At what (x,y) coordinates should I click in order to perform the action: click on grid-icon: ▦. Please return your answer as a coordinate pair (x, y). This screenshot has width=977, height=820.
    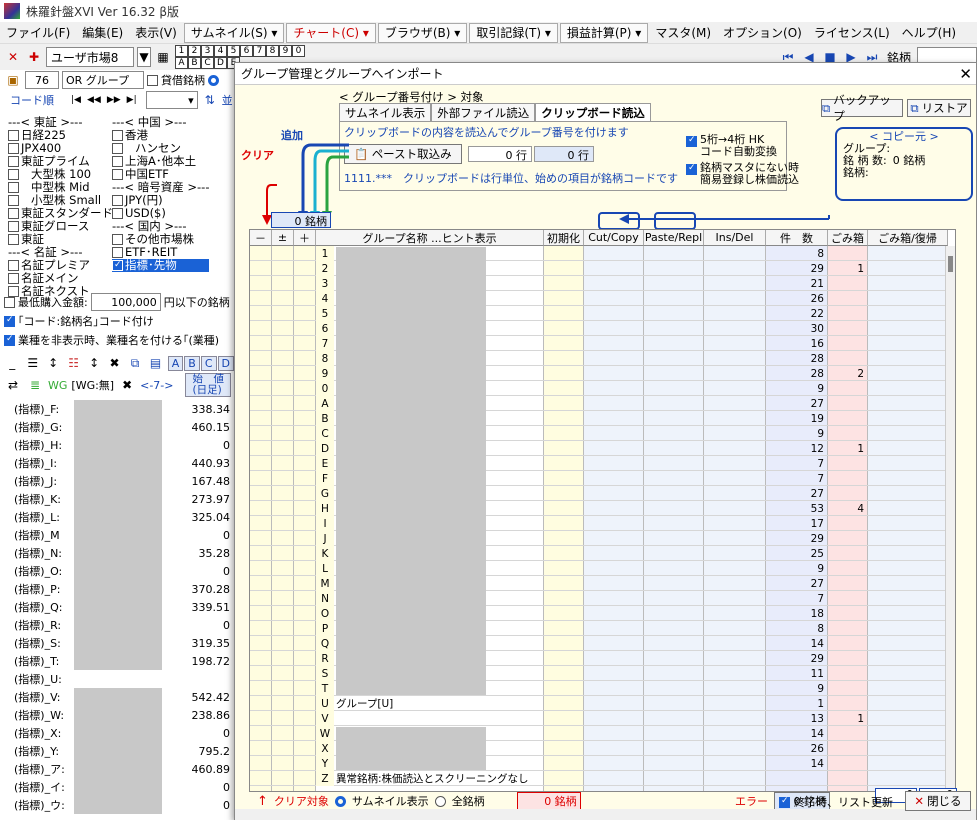
    Looking at the image, I should click on (163, 57).